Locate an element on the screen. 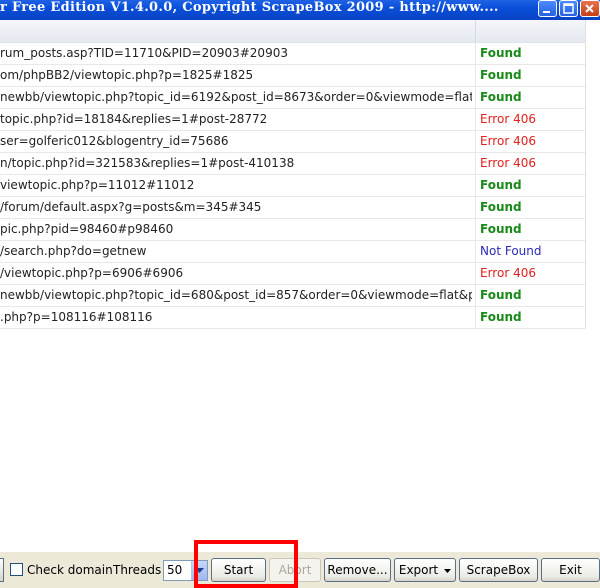  minimize-button is located at coordinates (547, 8).